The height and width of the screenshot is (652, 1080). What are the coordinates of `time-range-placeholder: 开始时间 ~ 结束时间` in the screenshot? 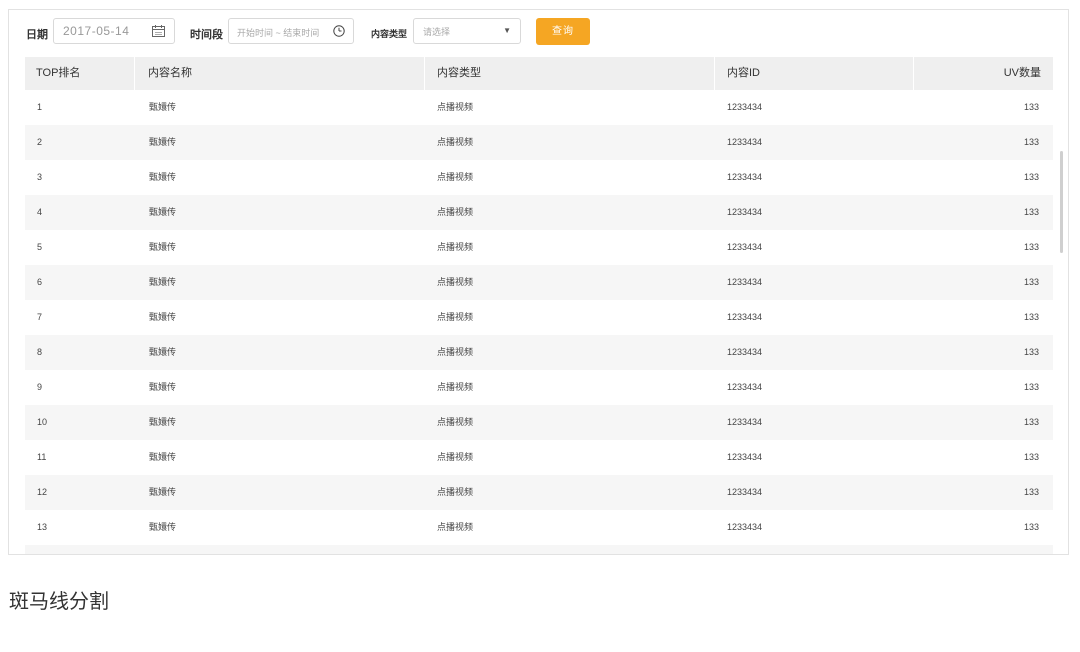 It's located at (278, 33).